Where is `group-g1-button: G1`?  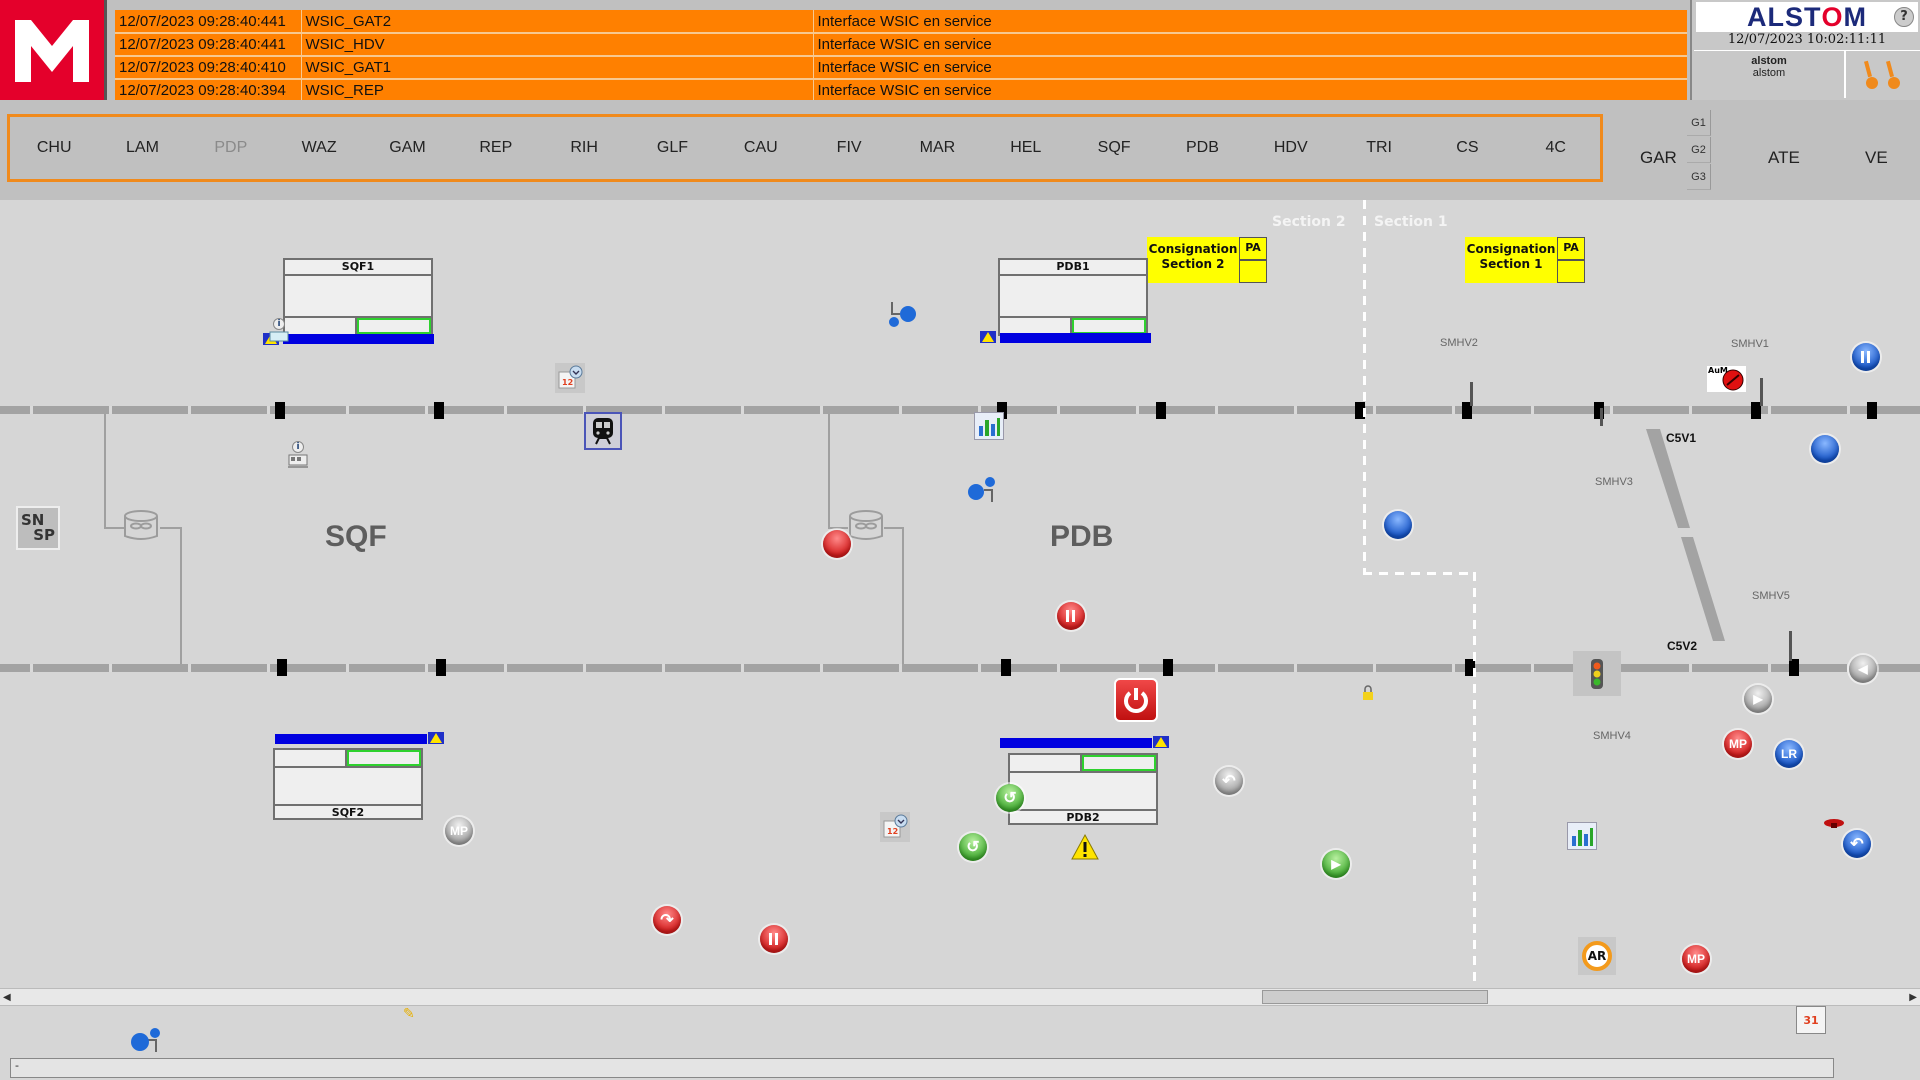 group-g1-button: G1 is located at coordinates (1699, 123).